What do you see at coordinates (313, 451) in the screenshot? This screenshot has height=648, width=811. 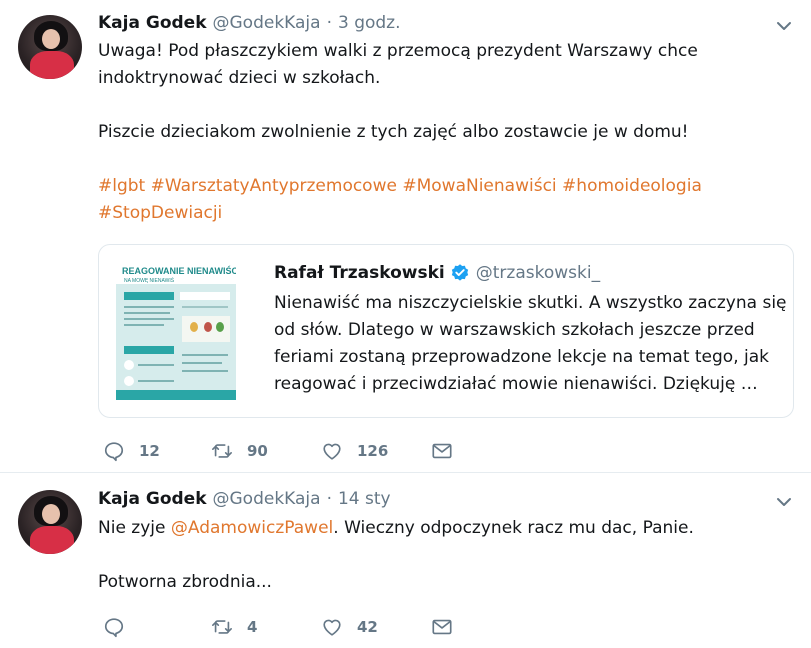 I see `tweet-actions: 12 90 126` at bounding box center [313, 451].